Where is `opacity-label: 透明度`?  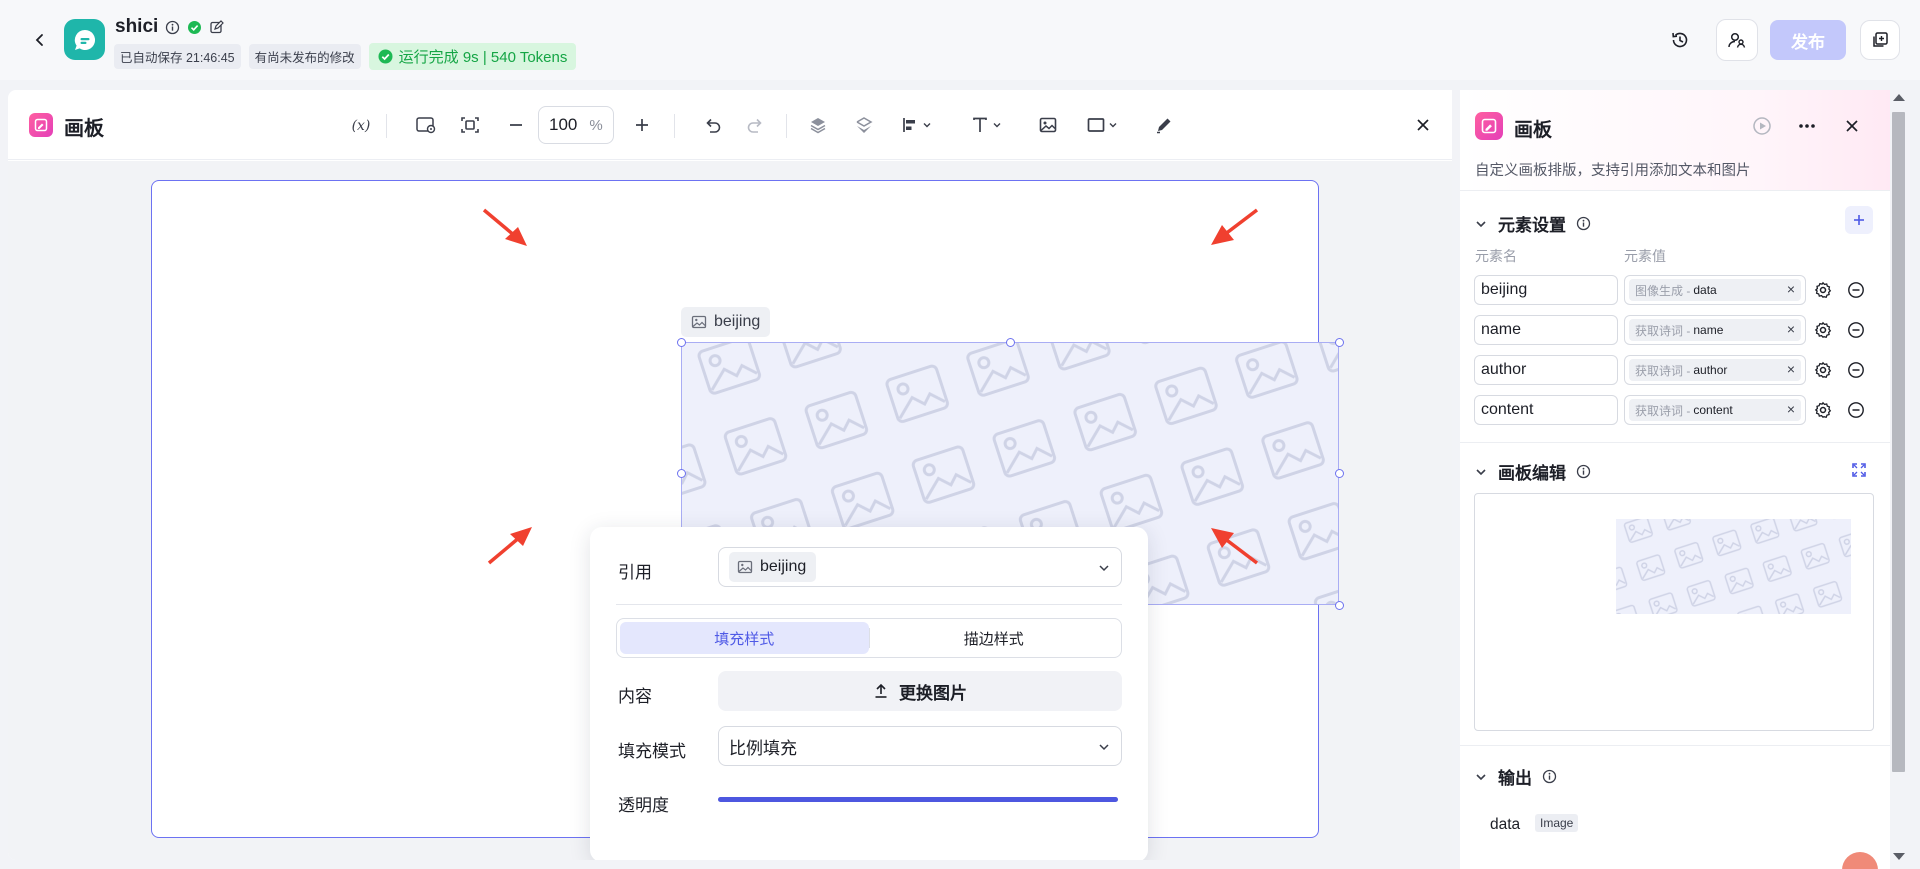
opacity-label: 透明度 is located at coordinates (643, 805).